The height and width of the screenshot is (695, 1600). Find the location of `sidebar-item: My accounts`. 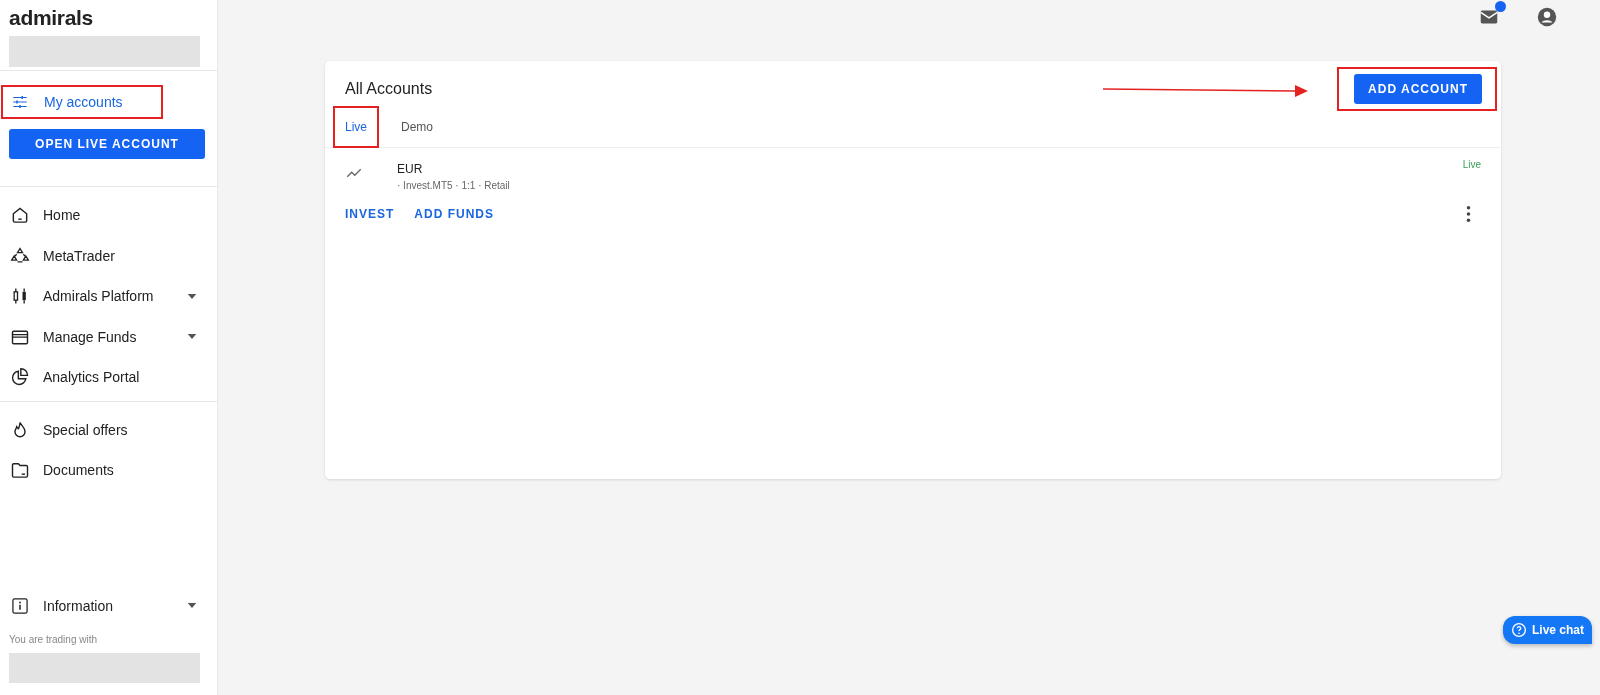

sidebar-item: My accounts is located at coordinates (82, 102).